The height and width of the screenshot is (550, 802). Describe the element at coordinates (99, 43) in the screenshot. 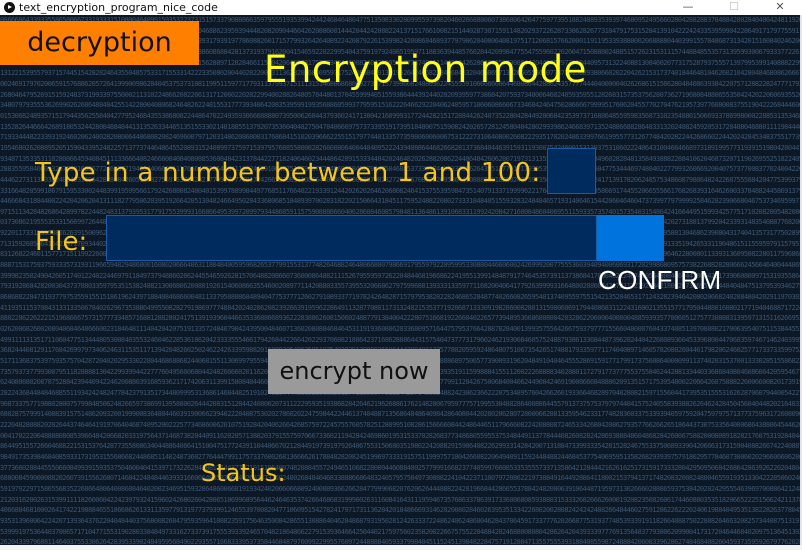

I see `decryption-mode-button: decryption` at that location.